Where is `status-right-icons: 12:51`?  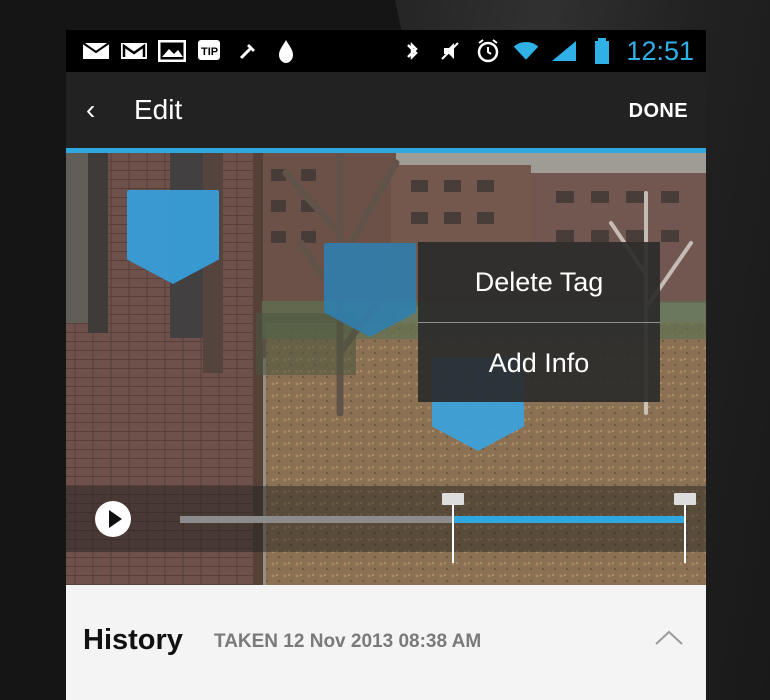 status-right-icons: 12:51 is located at coordinates (546, 51).